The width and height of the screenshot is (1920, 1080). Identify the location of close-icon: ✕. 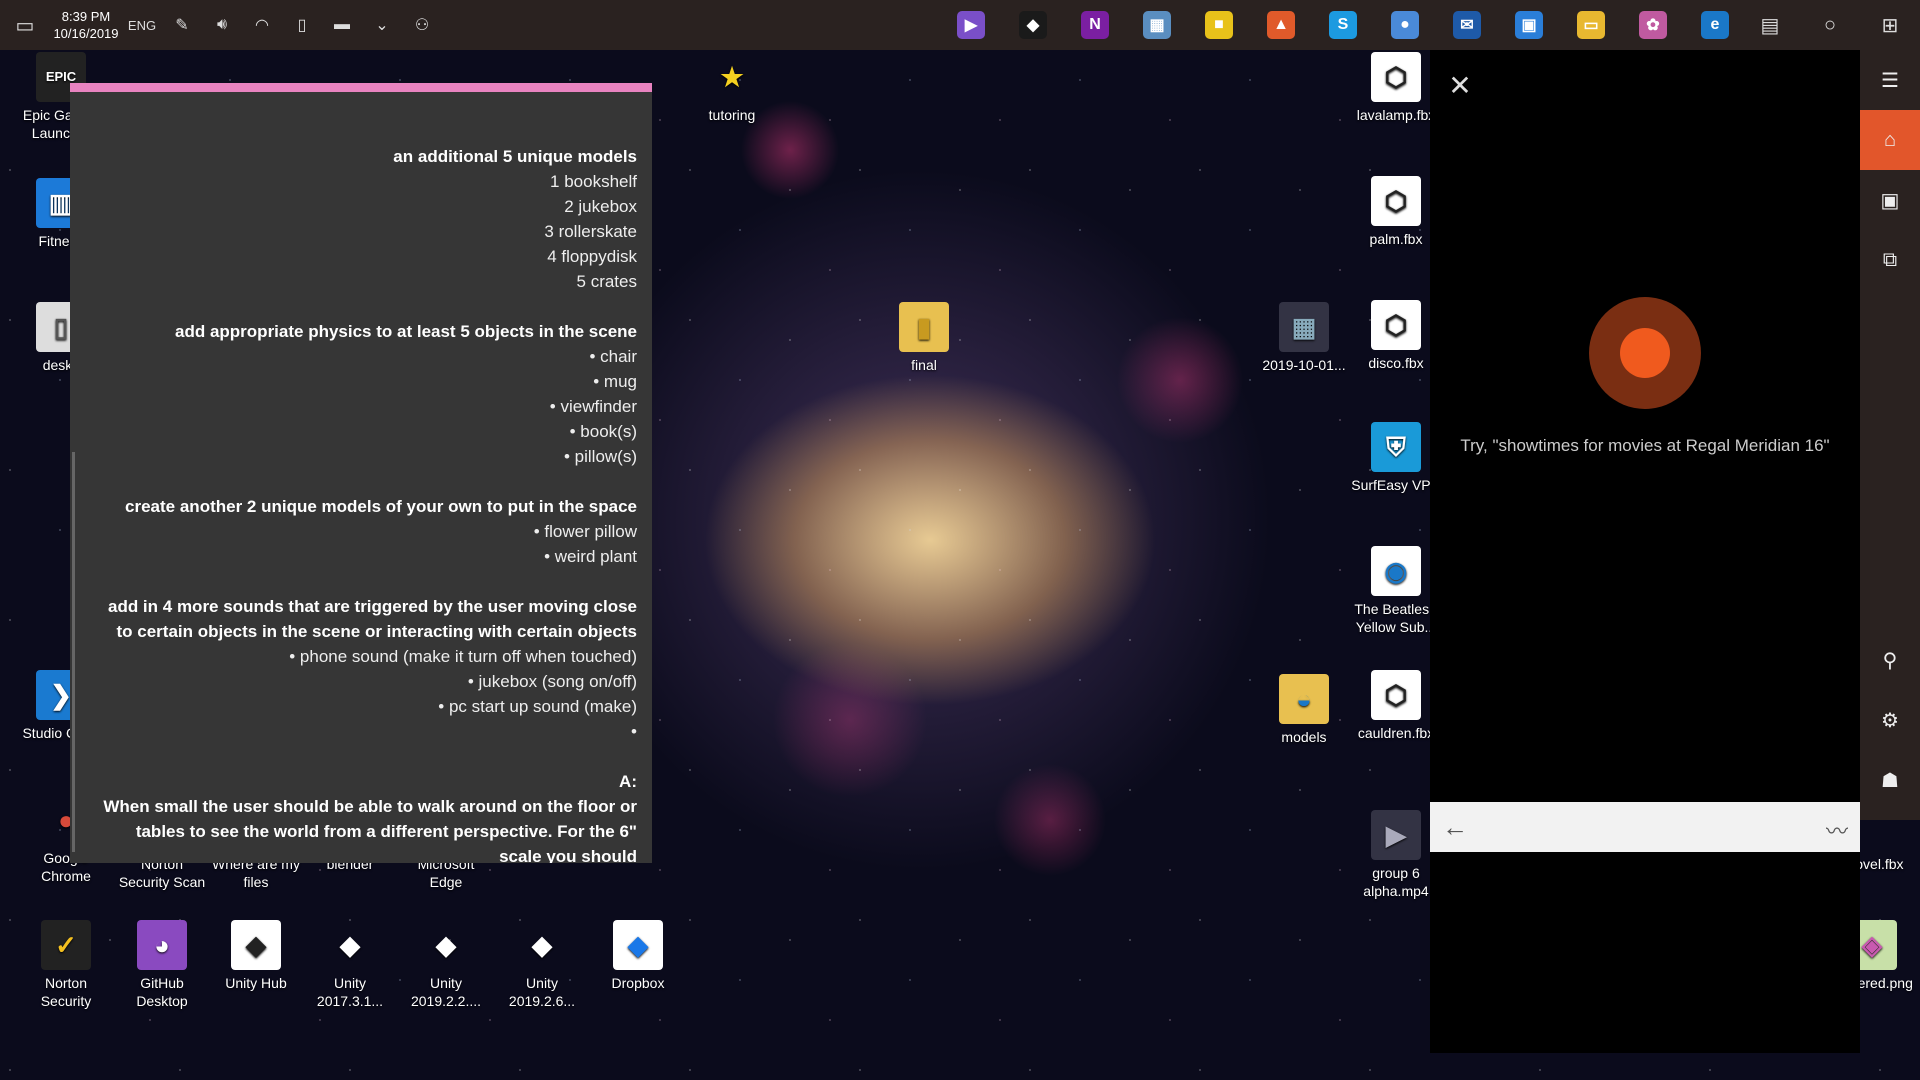
(1460, 86).